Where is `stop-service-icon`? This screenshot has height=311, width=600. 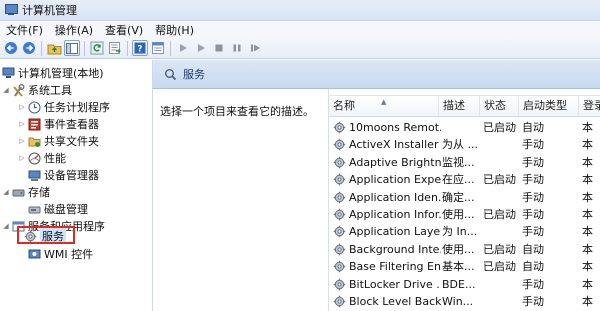
stop-service-icon is located at coordinates (219, 48).